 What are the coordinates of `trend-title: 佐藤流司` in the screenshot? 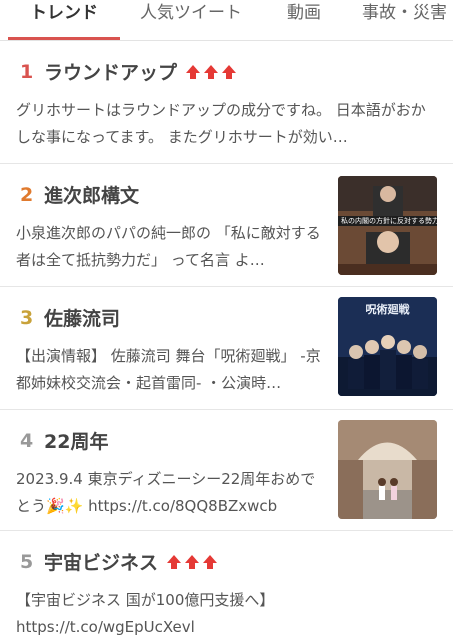 It's located at (82, 319).